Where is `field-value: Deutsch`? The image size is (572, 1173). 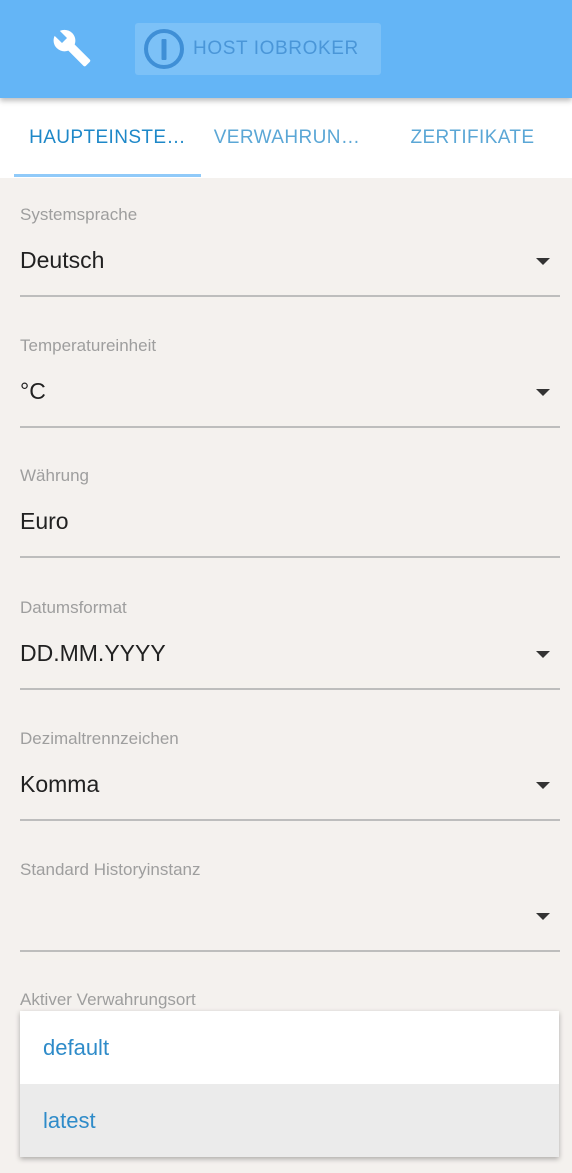 field-value: Deutsch is located at coordinates (62, 260).